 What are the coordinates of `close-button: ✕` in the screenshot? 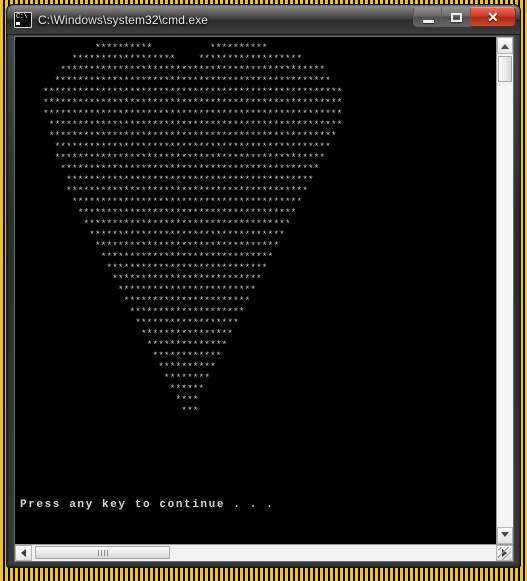 It's located at (493, 17).